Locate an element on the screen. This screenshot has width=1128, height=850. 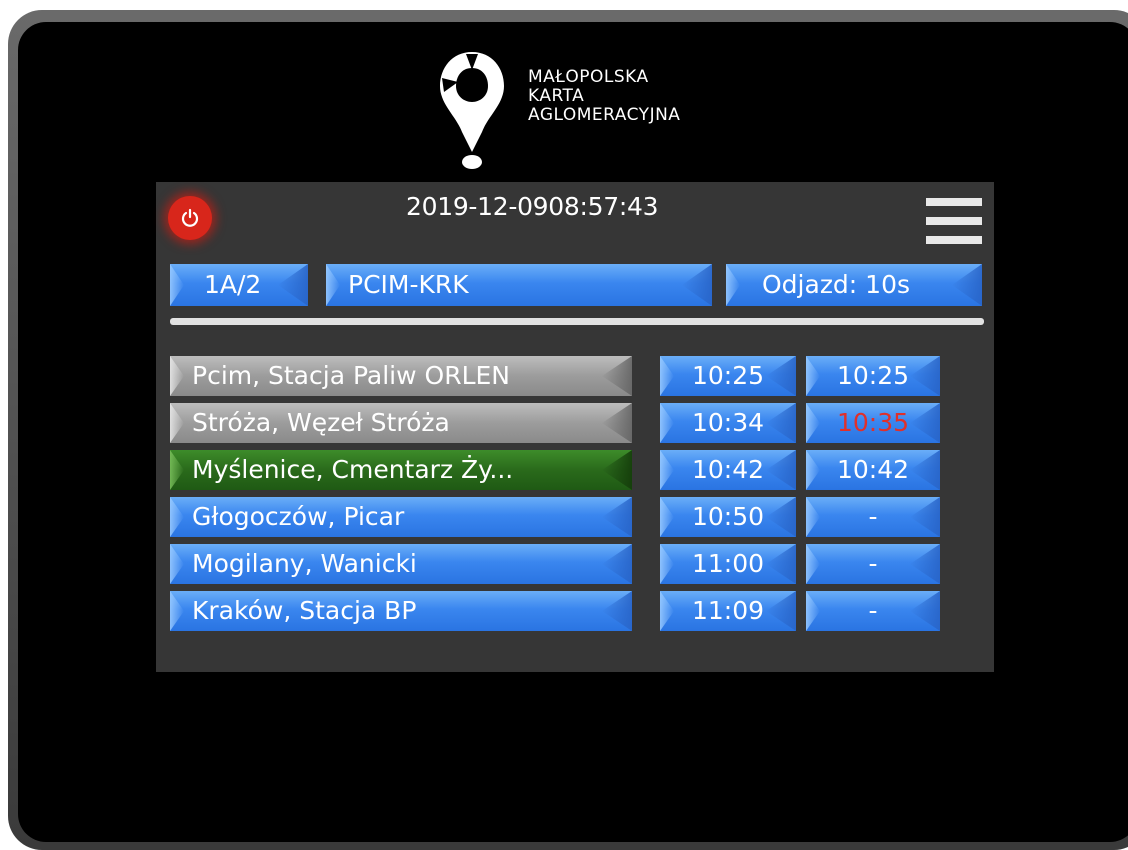
scheduled-time: 10:50 is located at coordinates (728, 517).